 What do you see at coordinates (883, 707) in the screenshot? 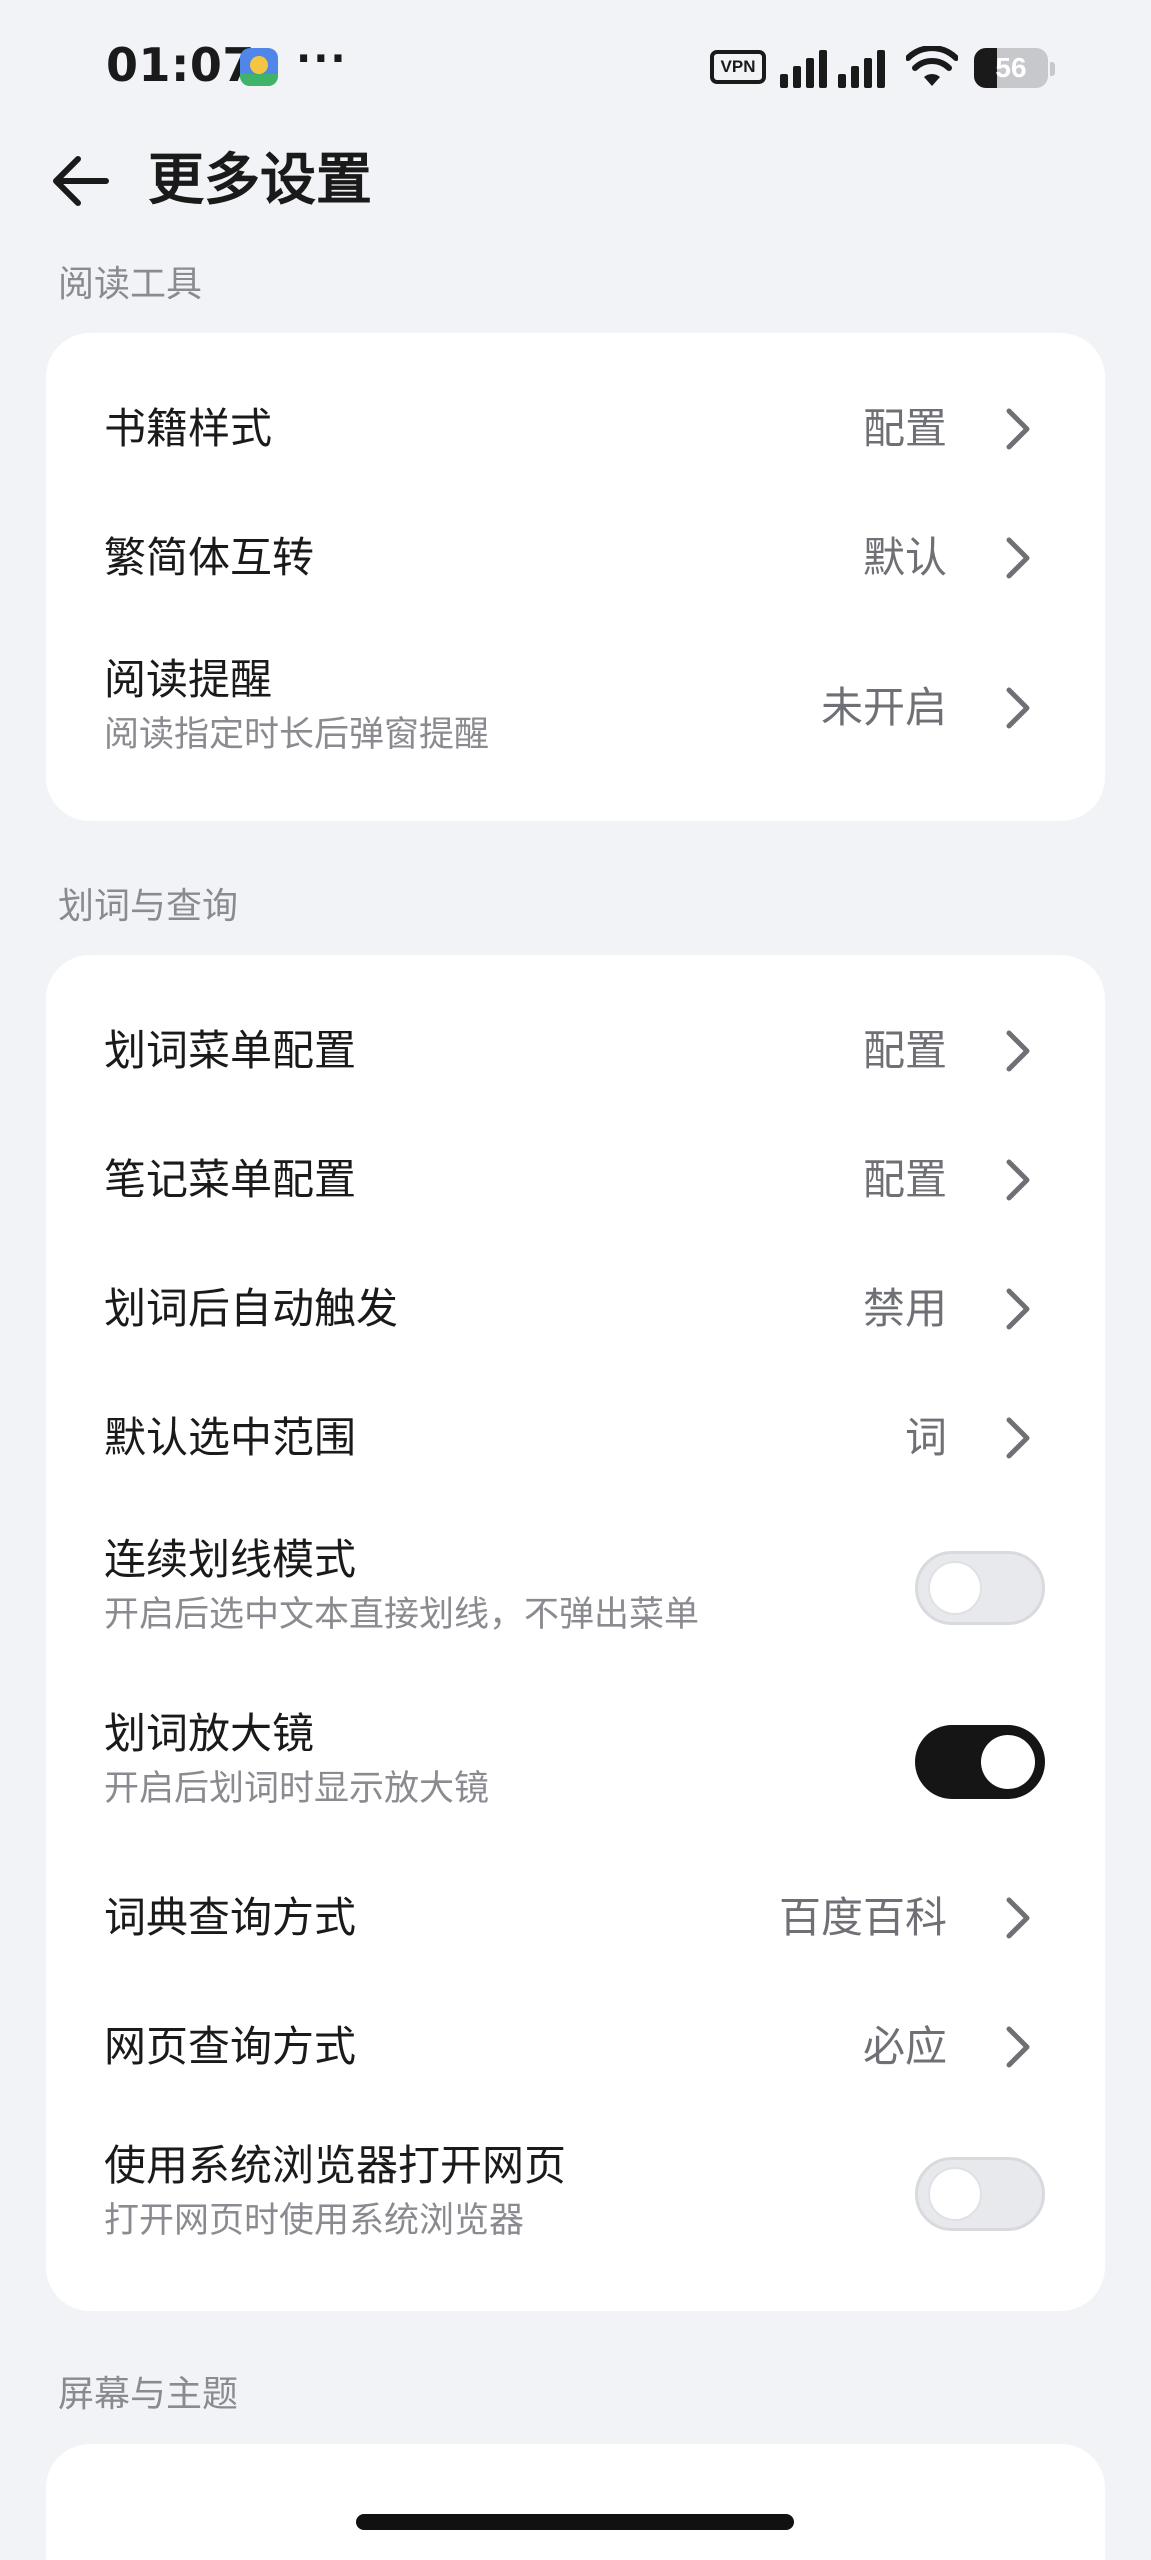
I see `setting-value: 未开启` at bounding box center [883, 707].